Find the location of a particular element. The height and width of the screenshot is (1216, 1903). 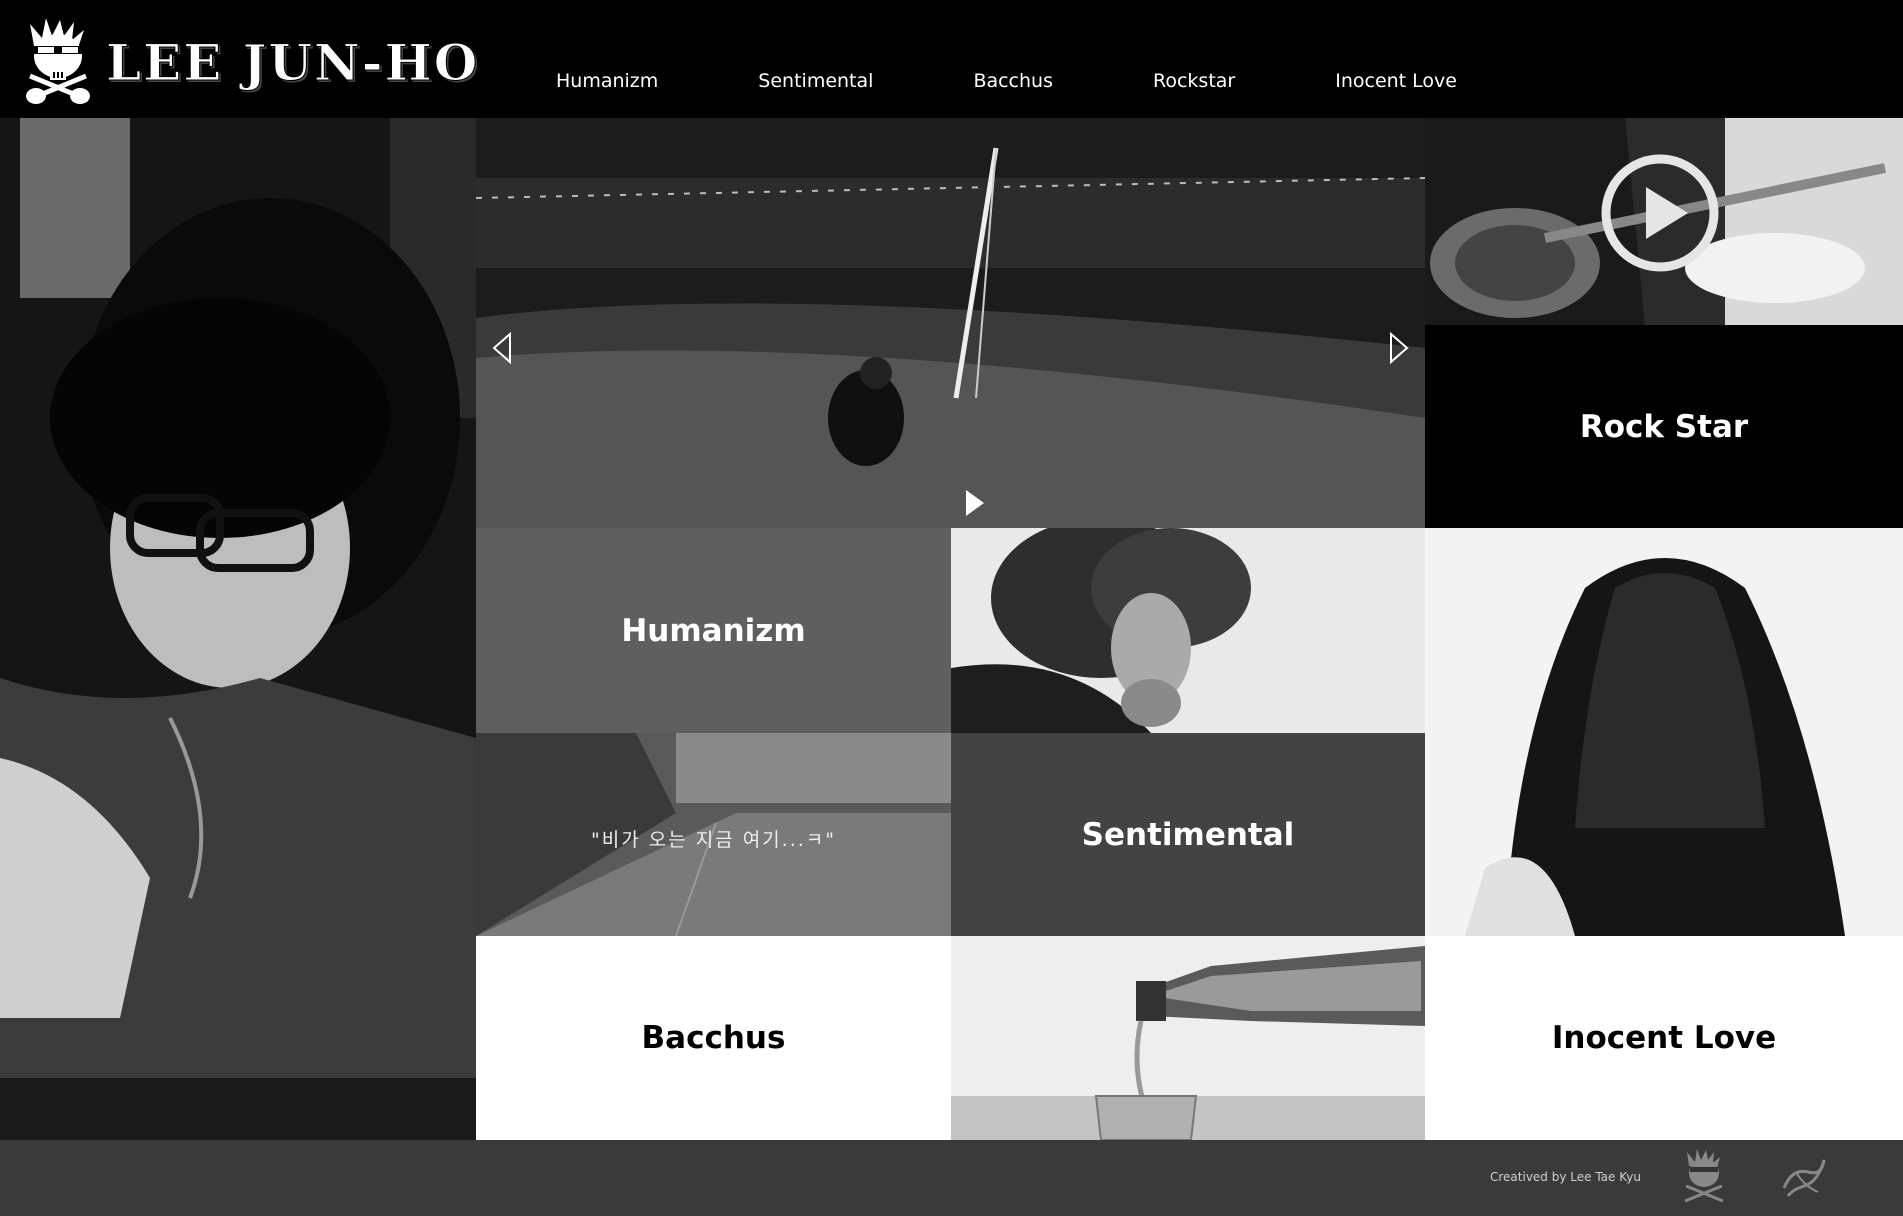

slider-play-button is located at coordinates (975, 503).